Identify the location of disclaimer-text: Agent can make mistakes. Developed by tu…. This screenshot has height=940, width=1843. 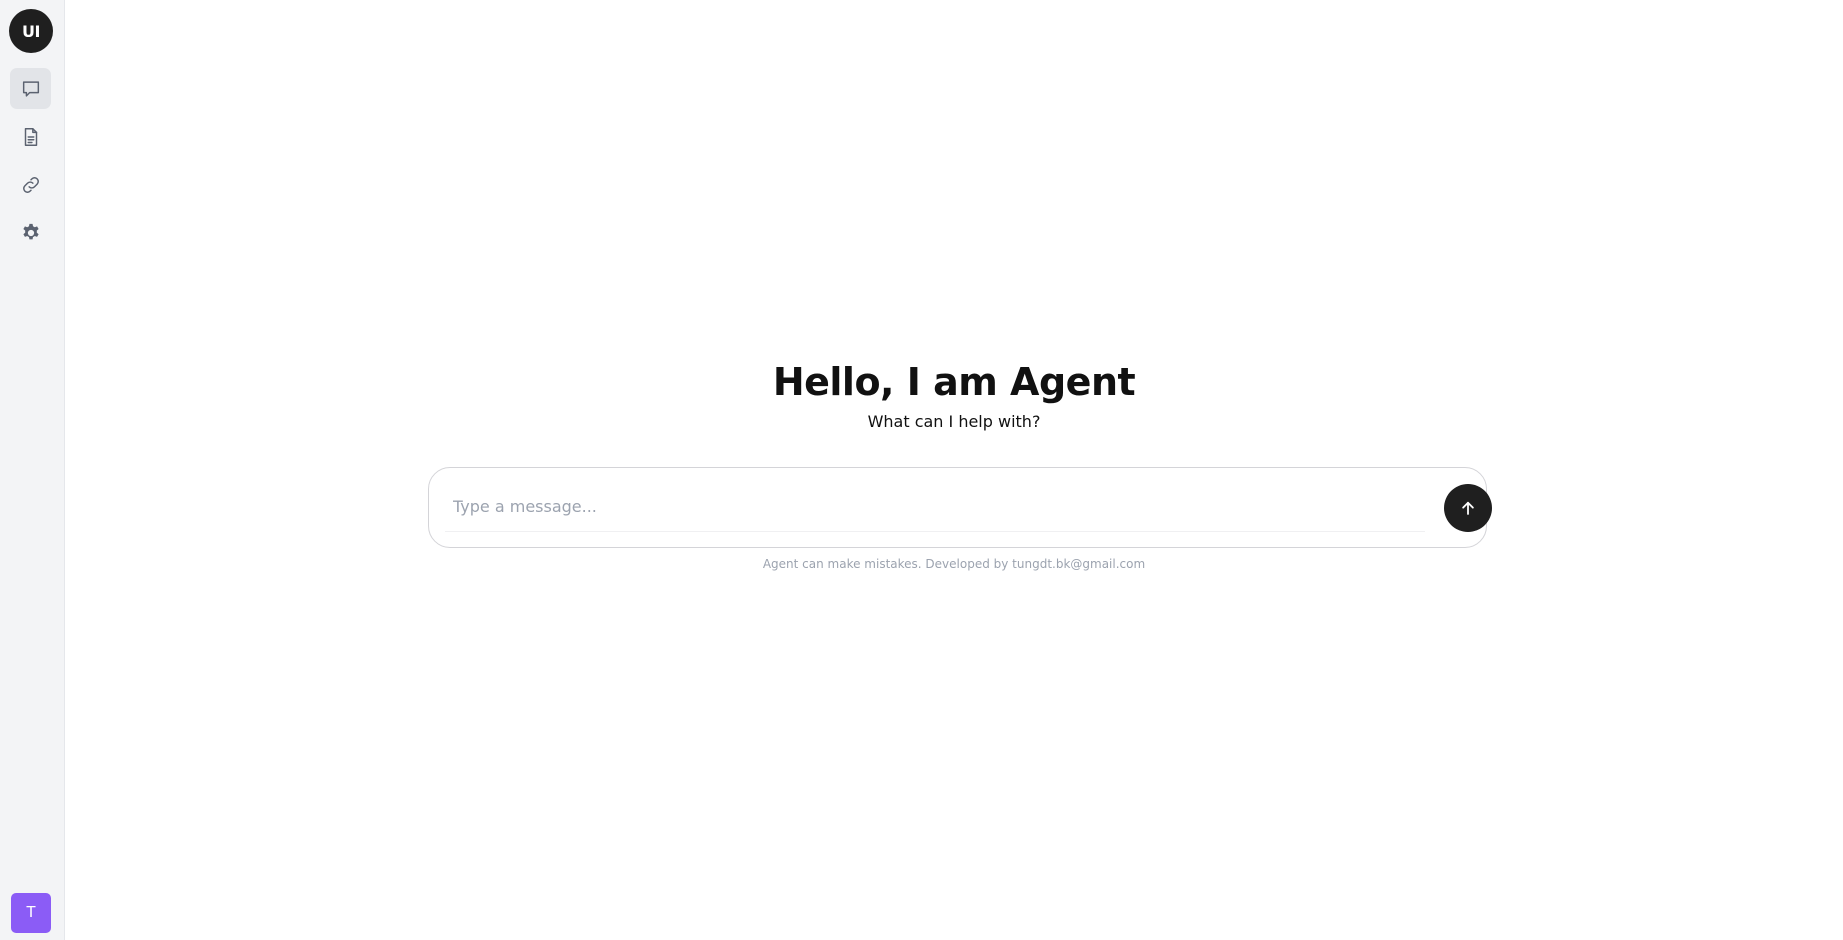
(954, 564).